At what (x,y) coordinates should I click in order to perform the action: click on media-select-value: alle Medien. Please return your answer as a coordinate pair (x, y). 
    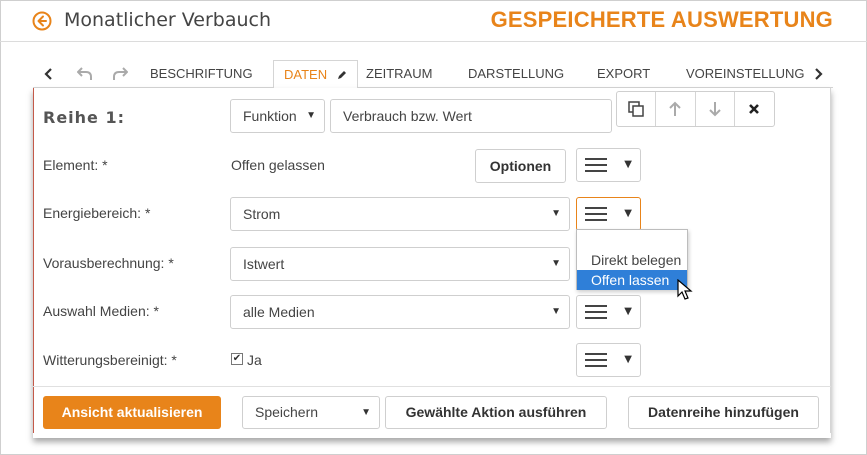
    Looking at the image, I should click on (279, 312).